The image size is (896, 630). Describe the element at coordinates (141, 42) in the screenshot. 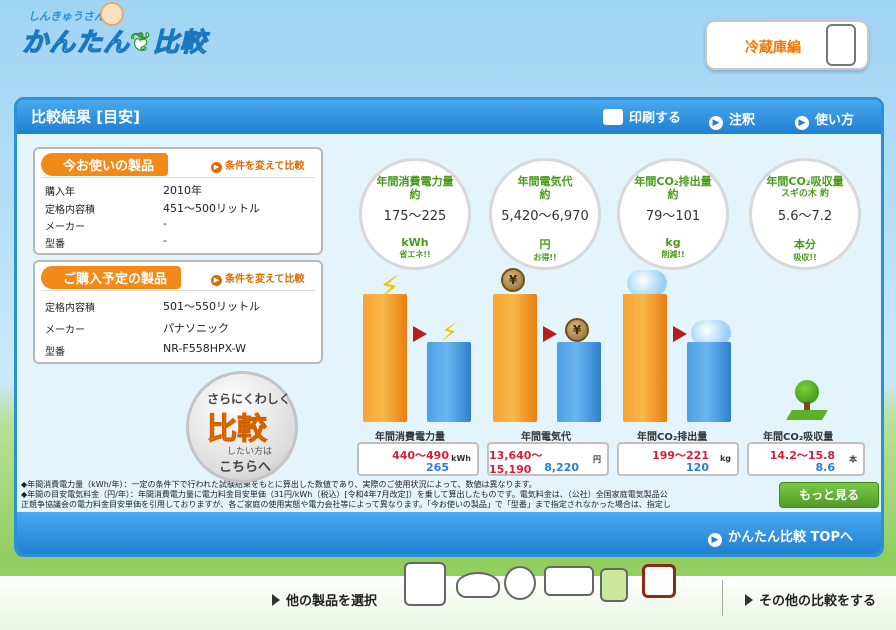

I see `leaf-icon: ❦` at that location.